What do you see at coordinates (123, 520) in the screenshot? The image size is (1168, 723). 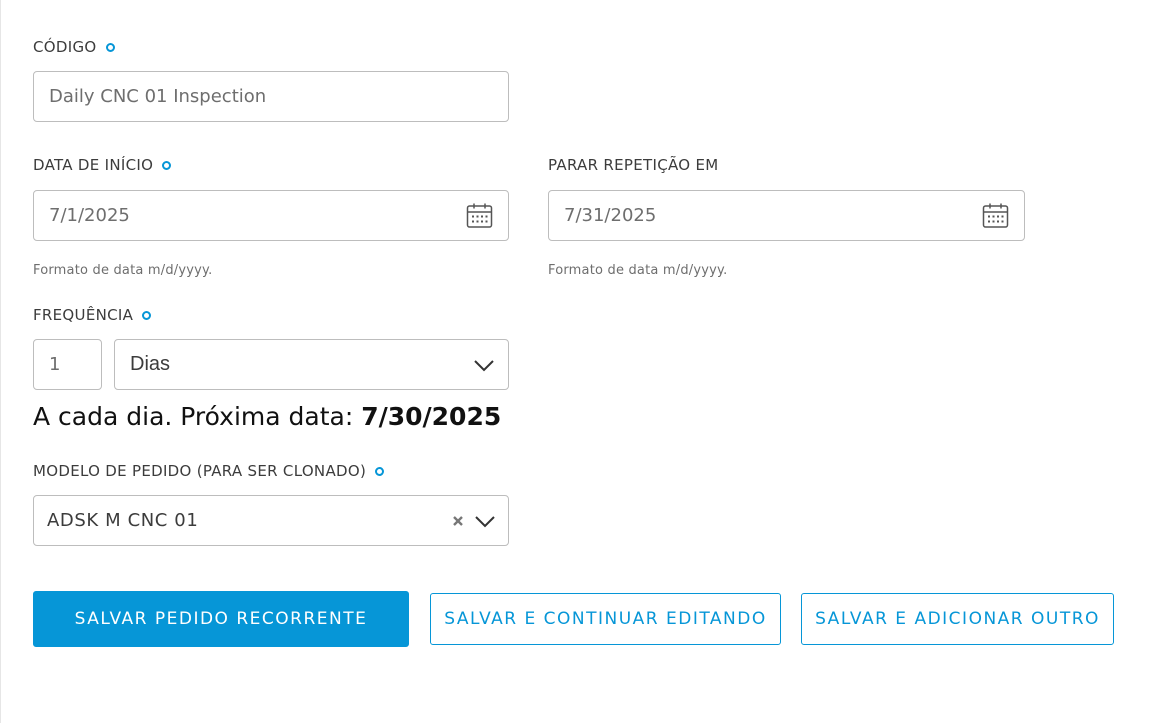 I see `order-template-value: ADSK M CNC 01` at bounding box center [123, 520].